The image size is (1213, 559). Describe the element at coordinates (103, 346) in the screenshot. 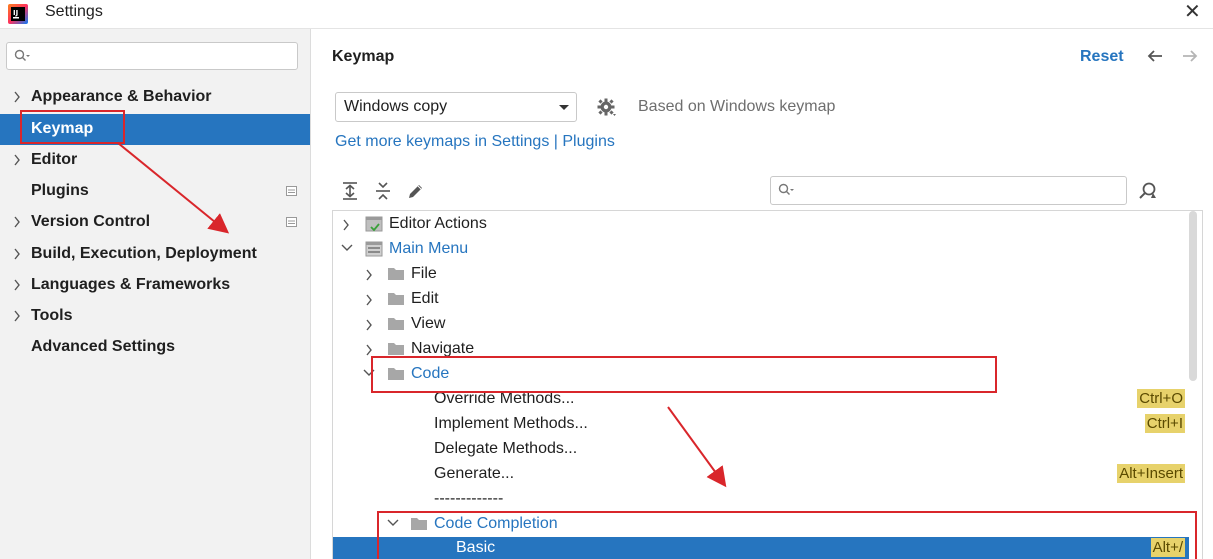

I see `sidebar-item-label: Advanced Settings` at that location.